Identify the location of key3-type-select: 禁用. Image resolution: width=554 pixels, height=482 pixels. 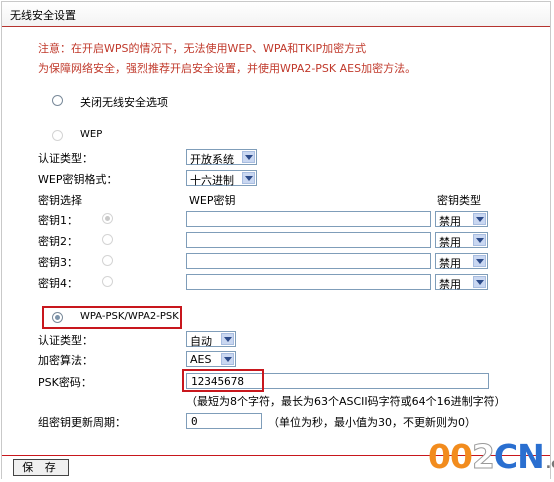
(461, 261).